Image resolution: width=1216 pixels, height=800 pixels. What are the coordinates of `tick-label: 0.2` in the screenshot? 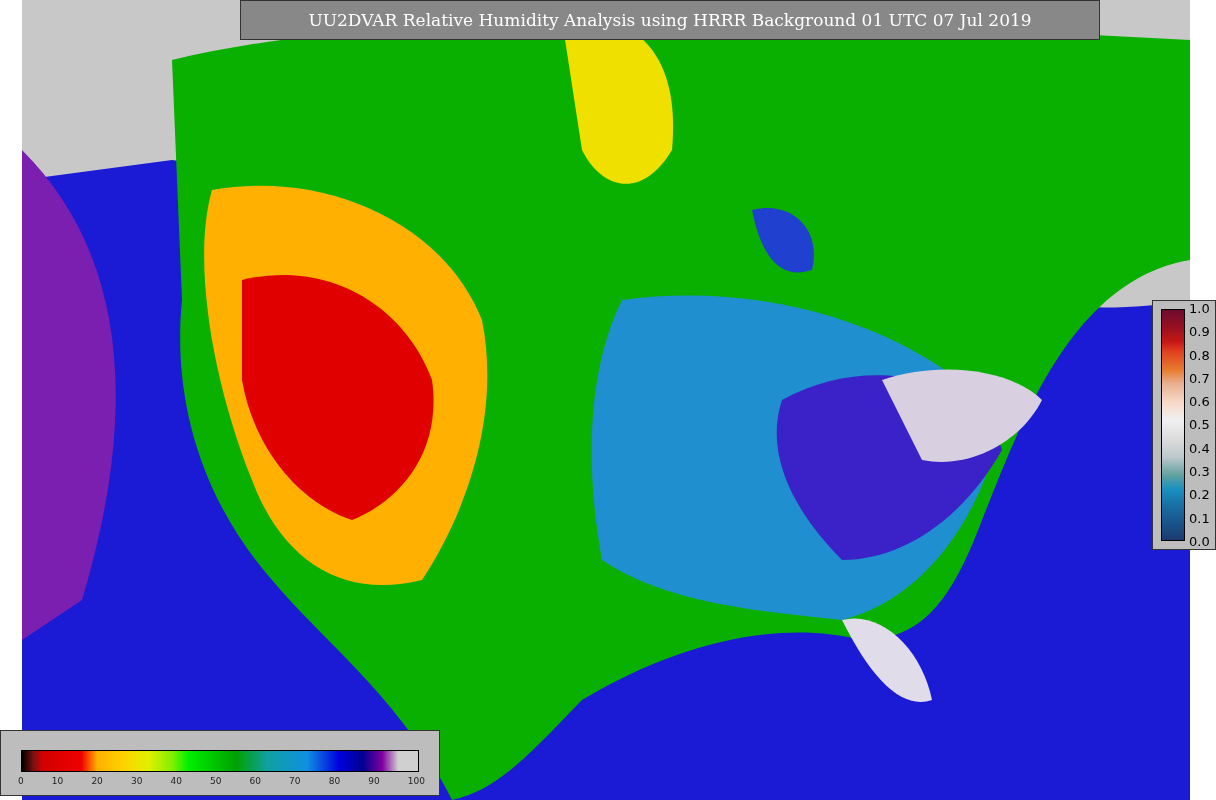 It's located at (1199, 495).